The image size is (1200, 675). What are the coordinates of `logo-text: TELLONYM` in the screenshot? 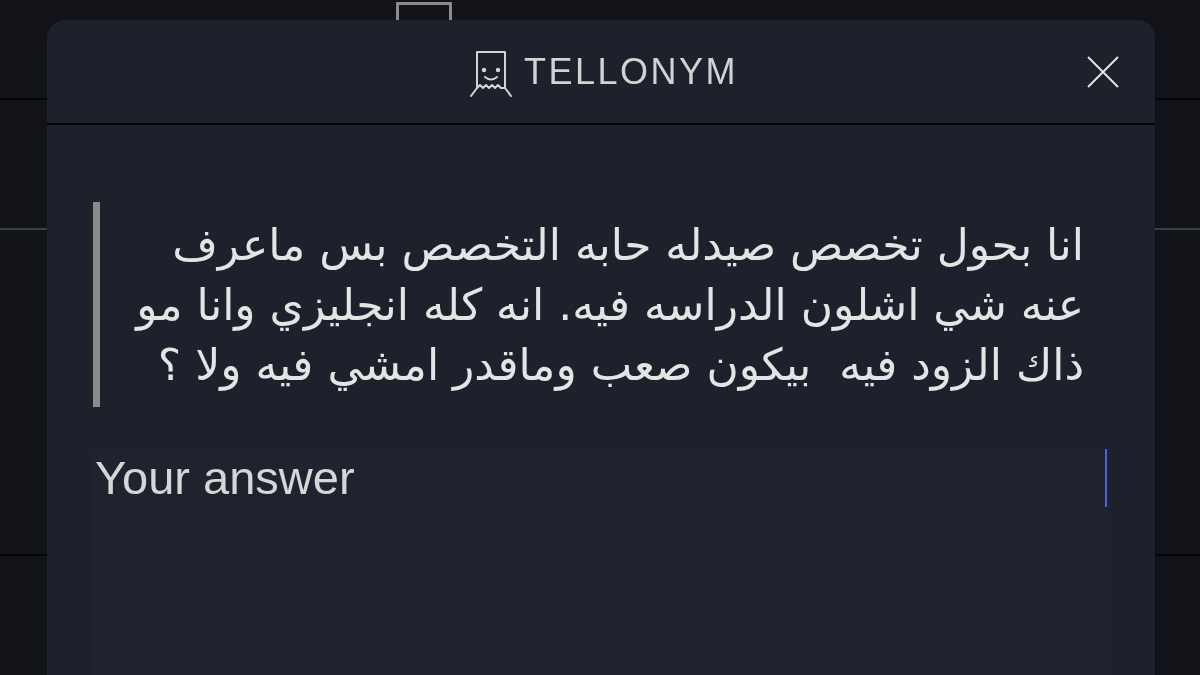 It's located at (630, 71).